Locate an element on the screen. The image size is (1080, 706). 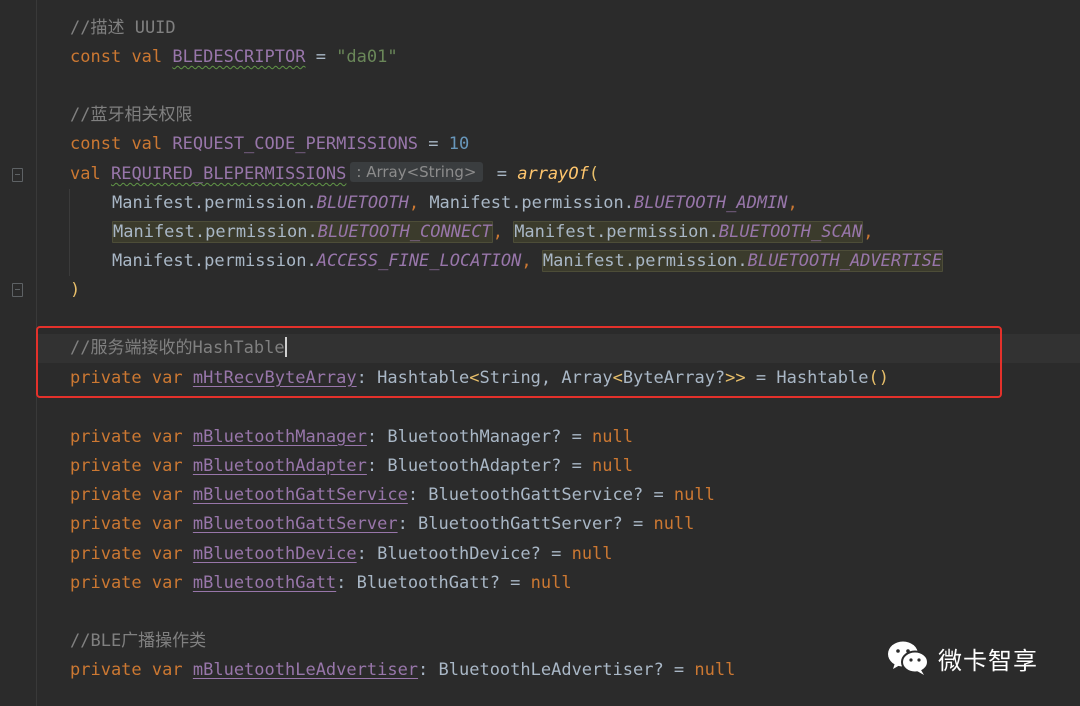
type-annotation: : BluetoothGattServer? = is located at coordinates (525, 524).